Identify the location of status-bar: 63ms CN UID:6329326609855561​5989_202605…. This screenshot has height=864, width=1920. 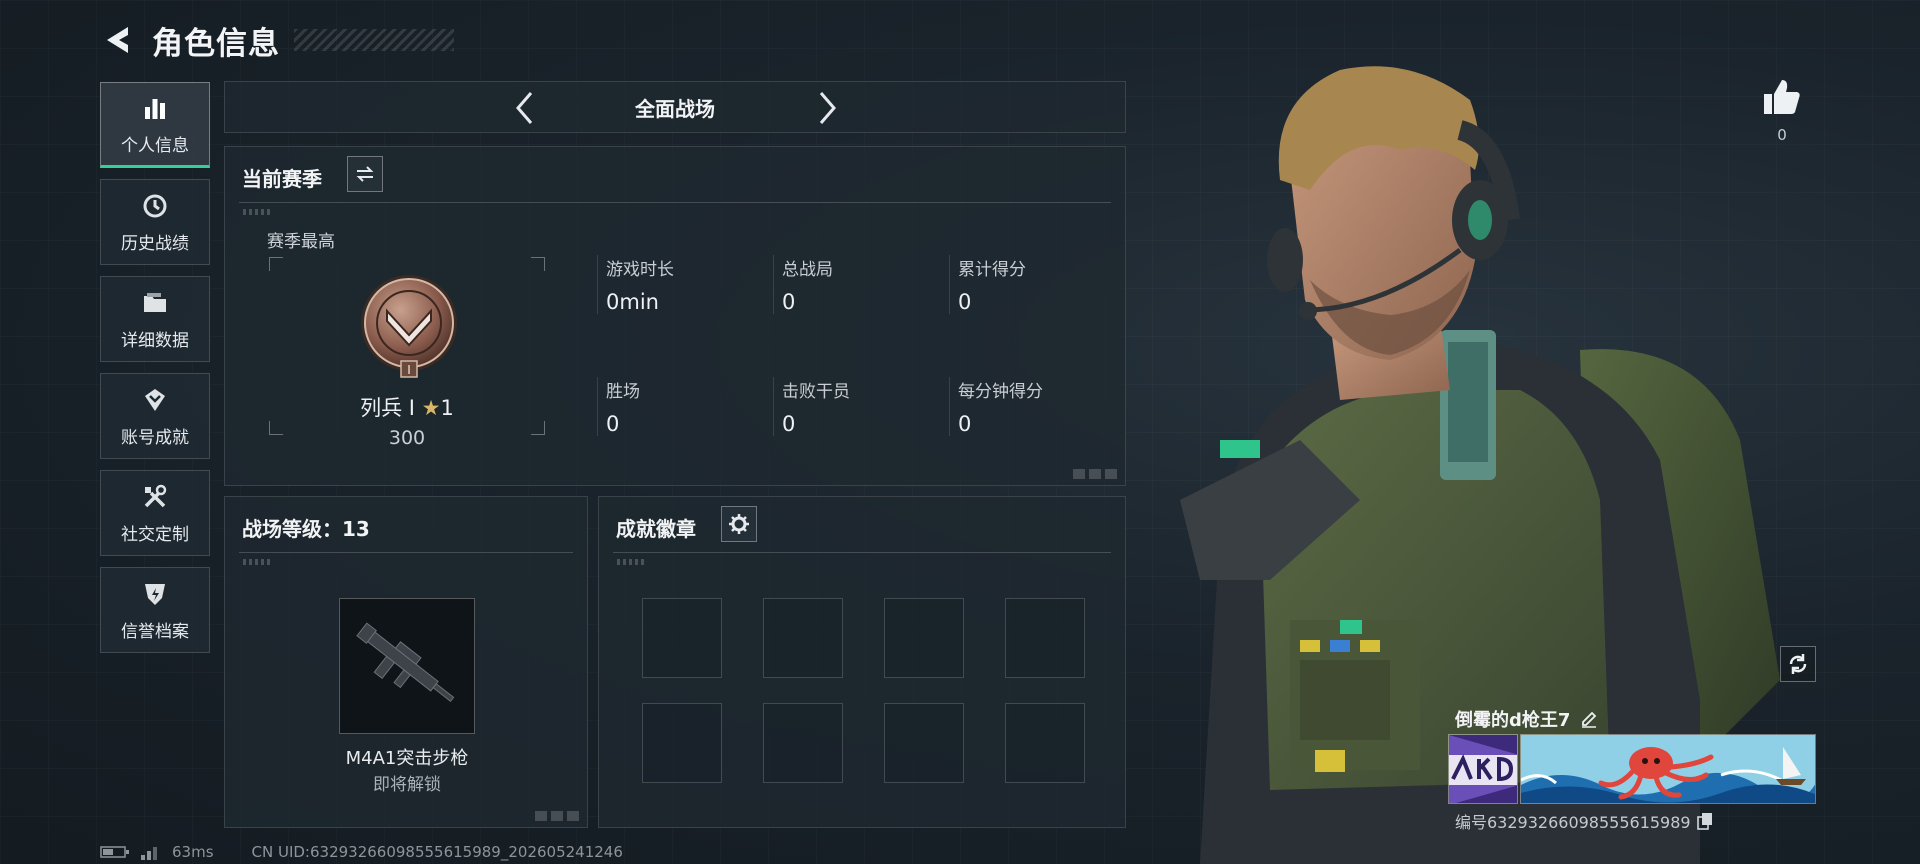
(361, 852).